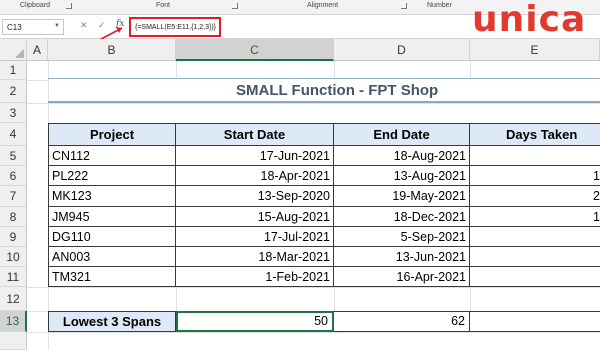  I want to click on table-row-2-days: 1, so click(535, 176).